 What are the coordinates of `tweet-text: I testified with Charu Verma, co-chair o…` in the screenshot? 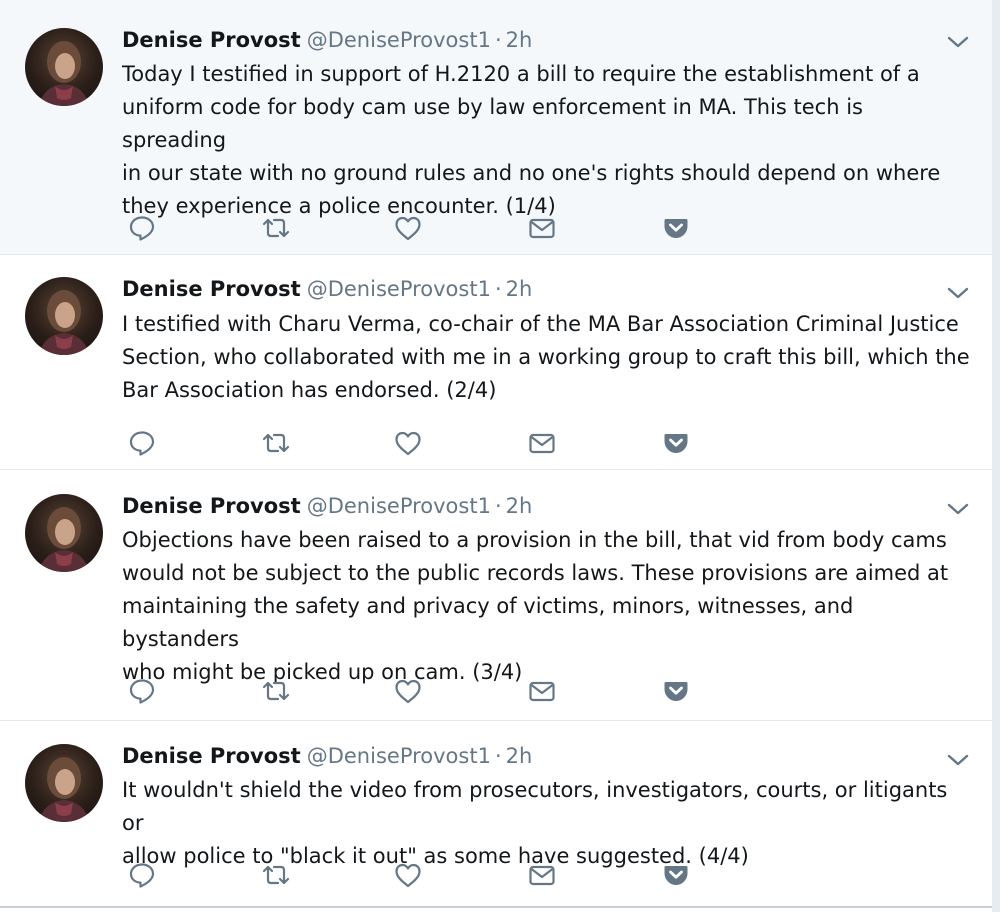 It's located at (546, 357).